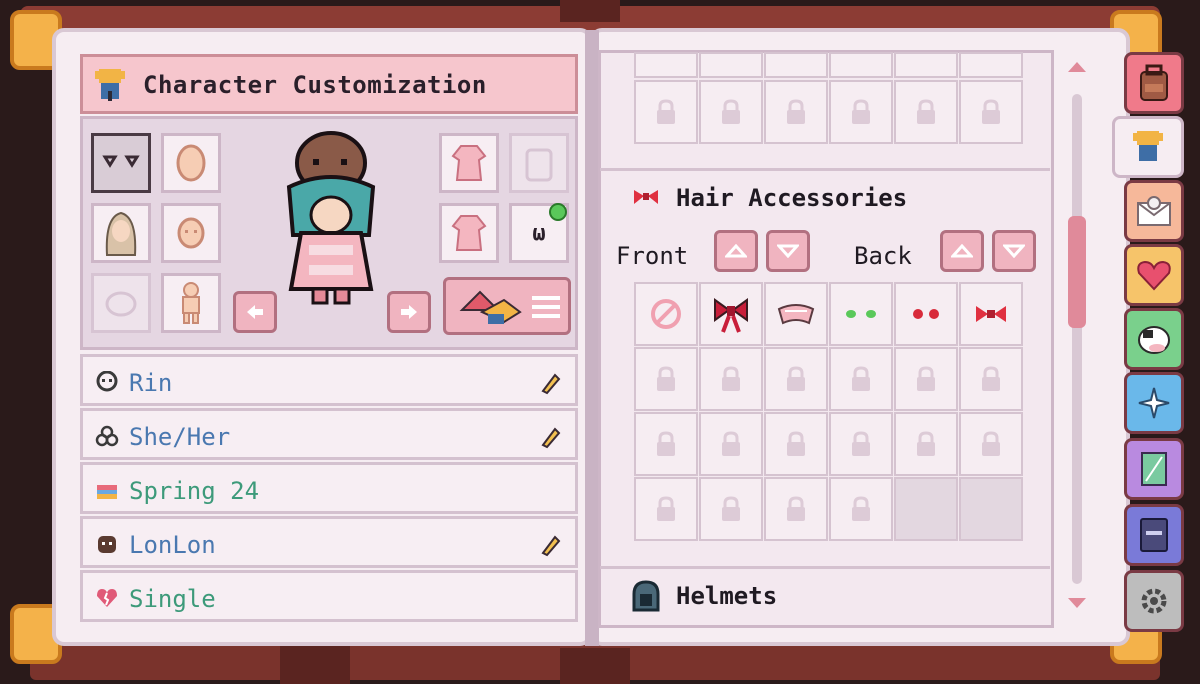 The image size is (1200, 684). I want to click on scroll-thumb, so click(1077, 272).